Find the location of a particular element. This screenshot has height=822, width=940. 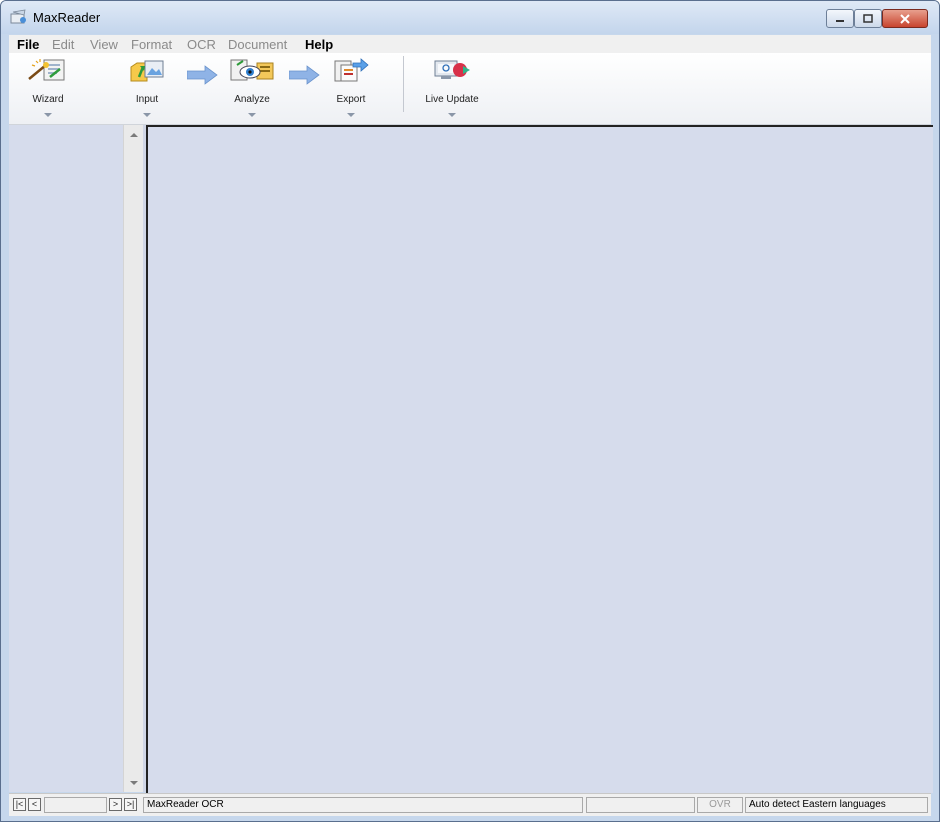

live-update-dropdown-icon is located at coordinates (452, 115).